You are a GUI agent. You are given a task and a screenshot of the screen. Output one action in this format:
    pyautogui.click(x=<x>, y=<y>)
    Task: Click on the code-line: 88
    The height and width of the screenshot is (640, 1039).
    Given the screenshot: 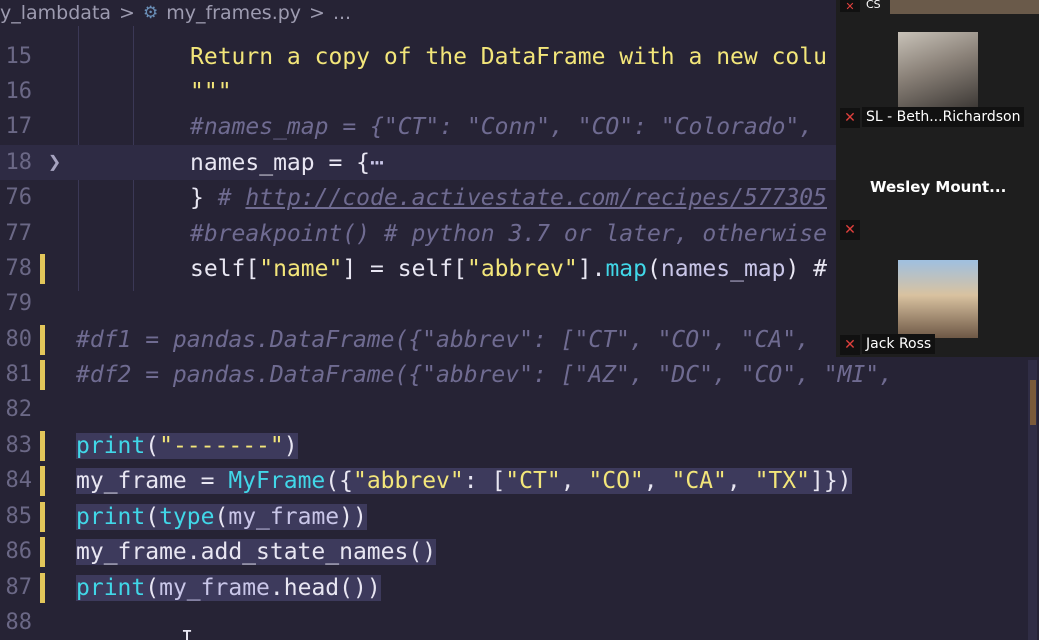 What is the action you would take?
    pyautogui.click(x=519, y=622)
    